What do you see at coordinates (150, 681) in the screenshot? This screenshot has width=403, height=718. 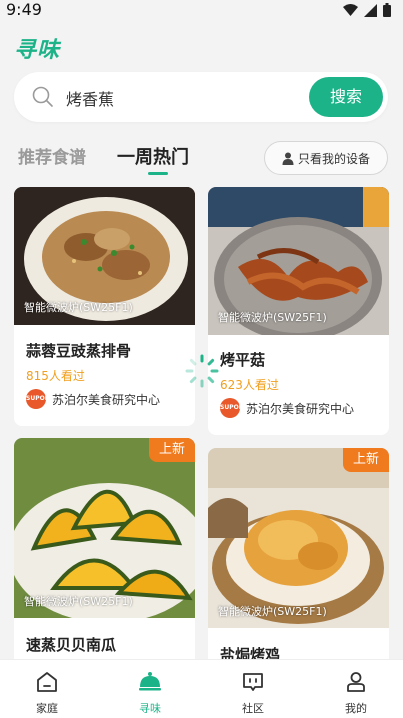 I see `cloche-icon` at bounding box center [150, 681].